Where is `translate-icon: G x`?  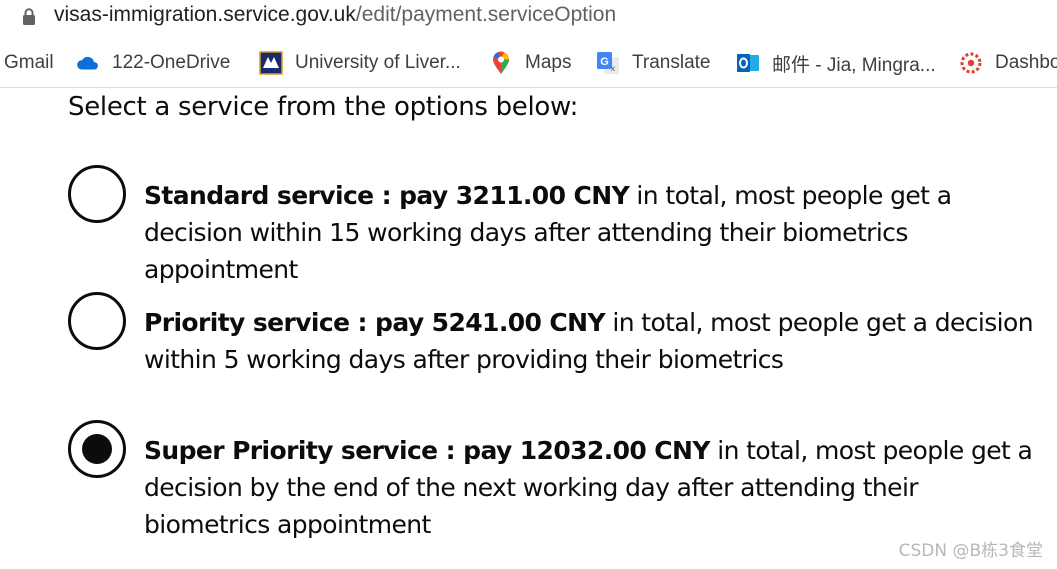
translate-icon: G x is located at coordinates (608, 63).